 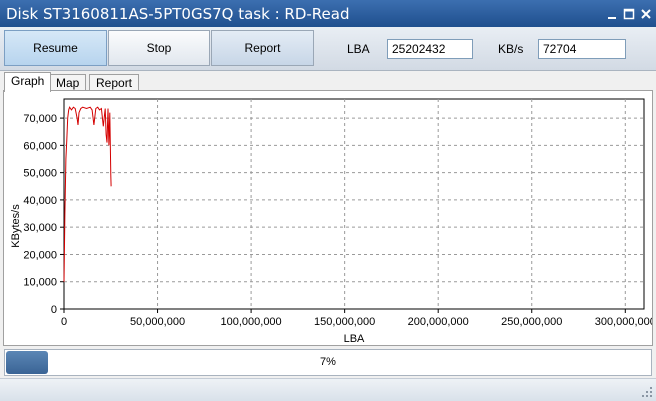 I want to click on x-axis-label: LBA, so click(x=354, y=339).